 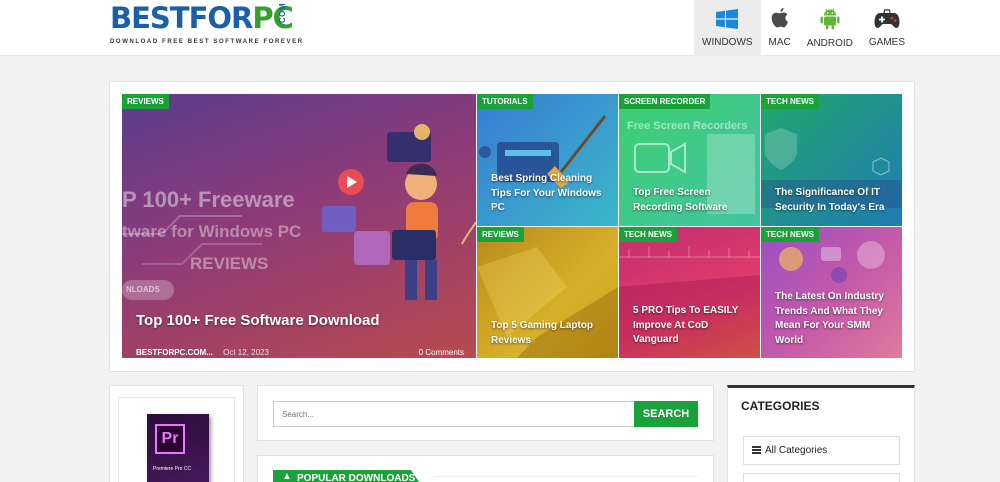 I want to click on featured-watermark: P 100+ Freeware, so click(x=208, y=199).